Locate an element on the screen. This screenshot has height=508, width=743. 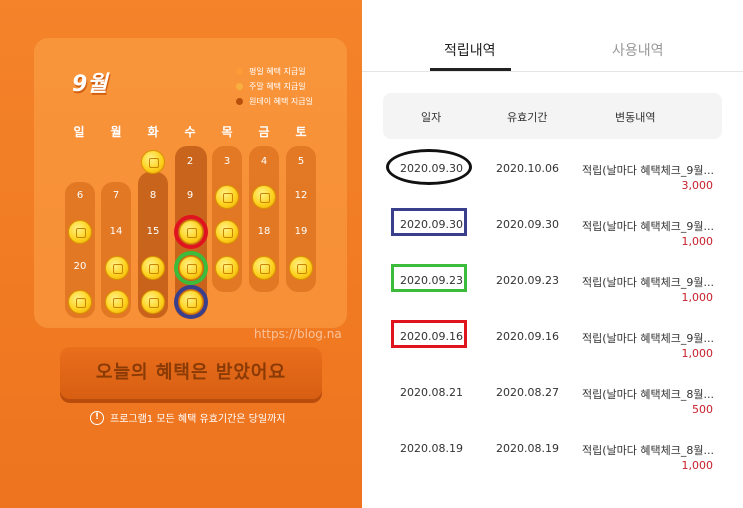
weekday-thu: 목 is located at coordinates (227, 132).